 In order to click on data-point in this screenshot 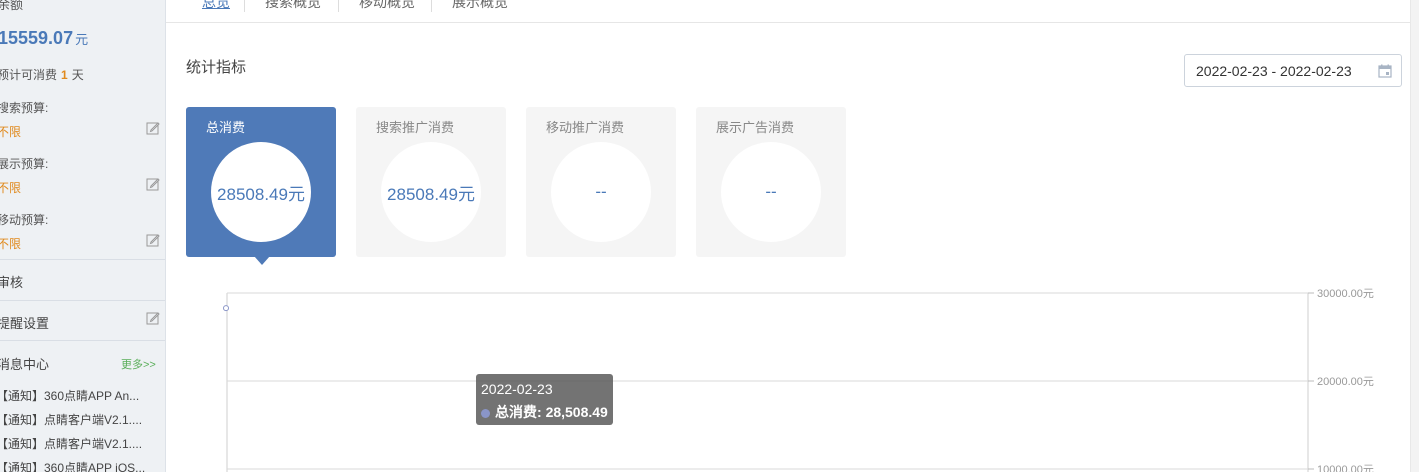, I will do `click(226, 308)`.